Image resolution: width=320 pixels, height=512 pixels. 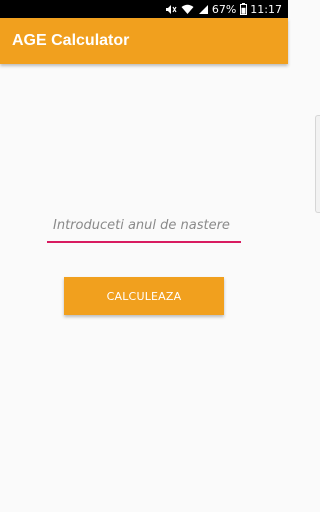 I want to click on birth-year-field, so click(x=144, y=228).